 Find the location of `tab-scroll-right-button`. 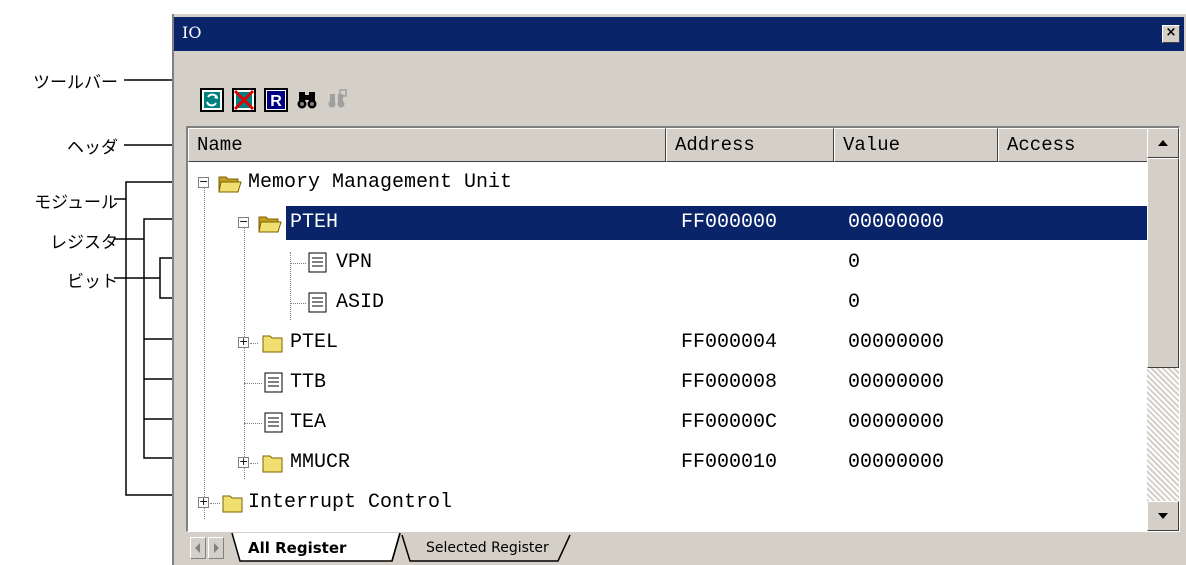

tab-scroll-right-button is located at coordinates (216, 548).